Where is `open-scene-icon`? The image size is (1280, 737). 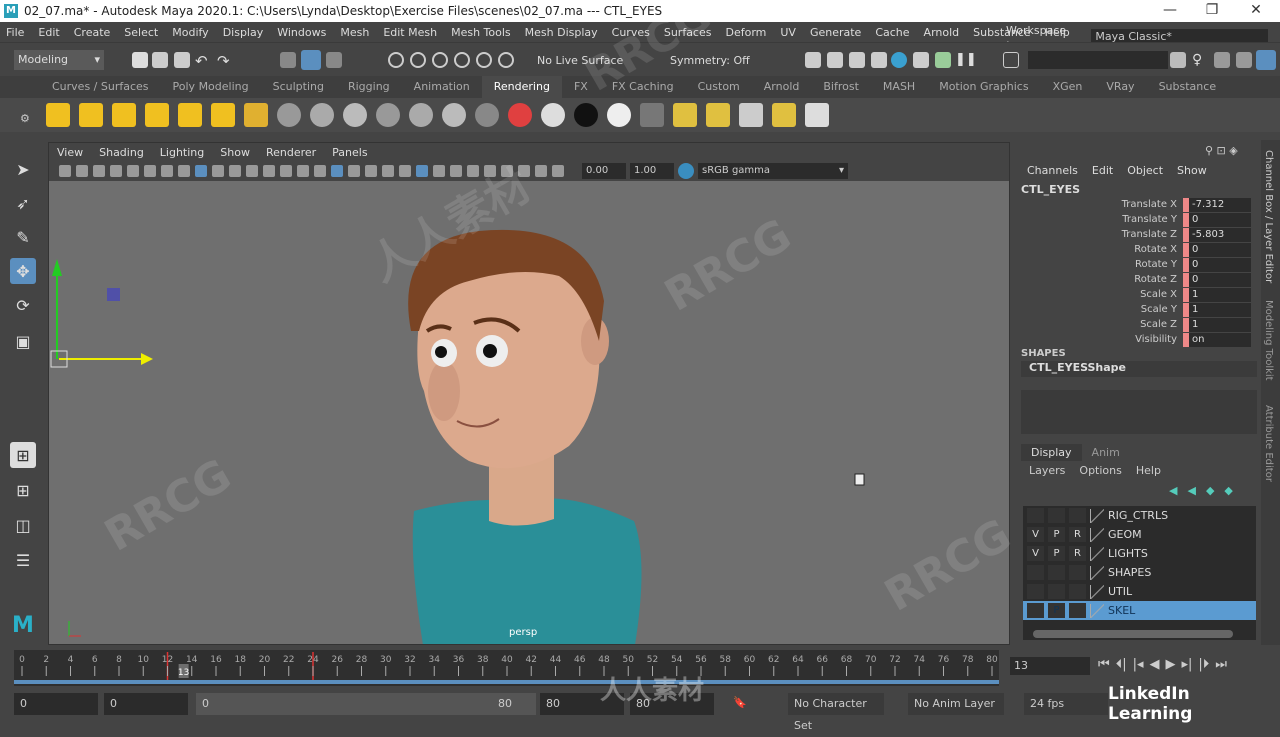 open-scene-icon is located at coordinates (160, 60).